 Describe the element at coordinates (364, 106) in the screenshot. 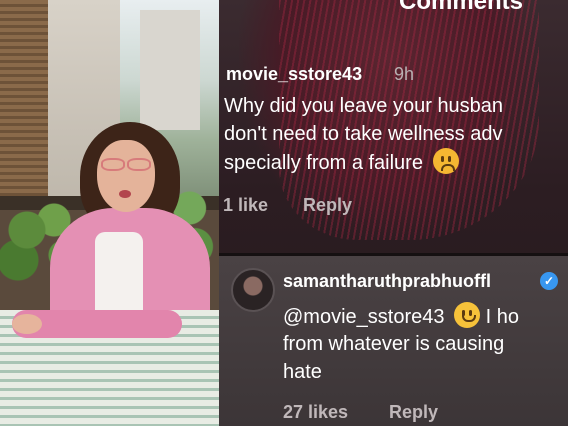

I see `comment-text-line: Why did you leave your husban` at that location.